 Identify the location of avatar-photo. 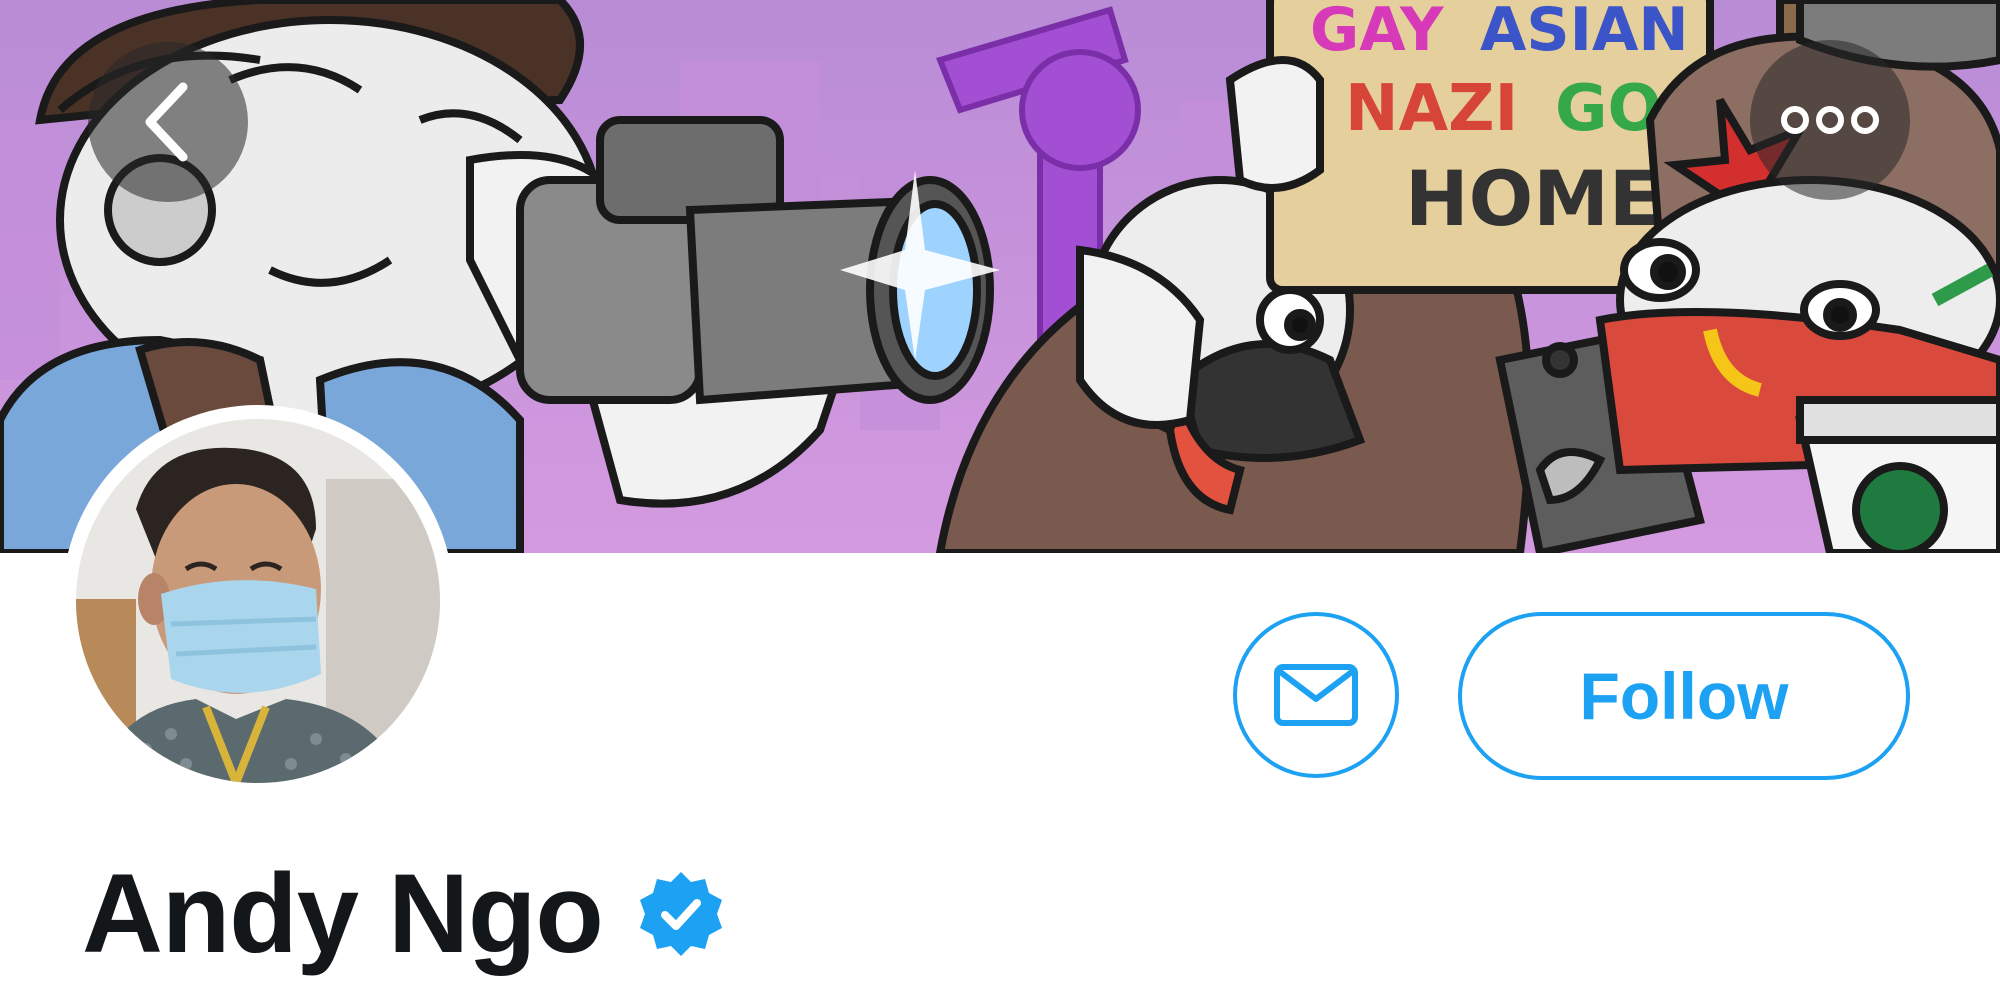
(258, 601).